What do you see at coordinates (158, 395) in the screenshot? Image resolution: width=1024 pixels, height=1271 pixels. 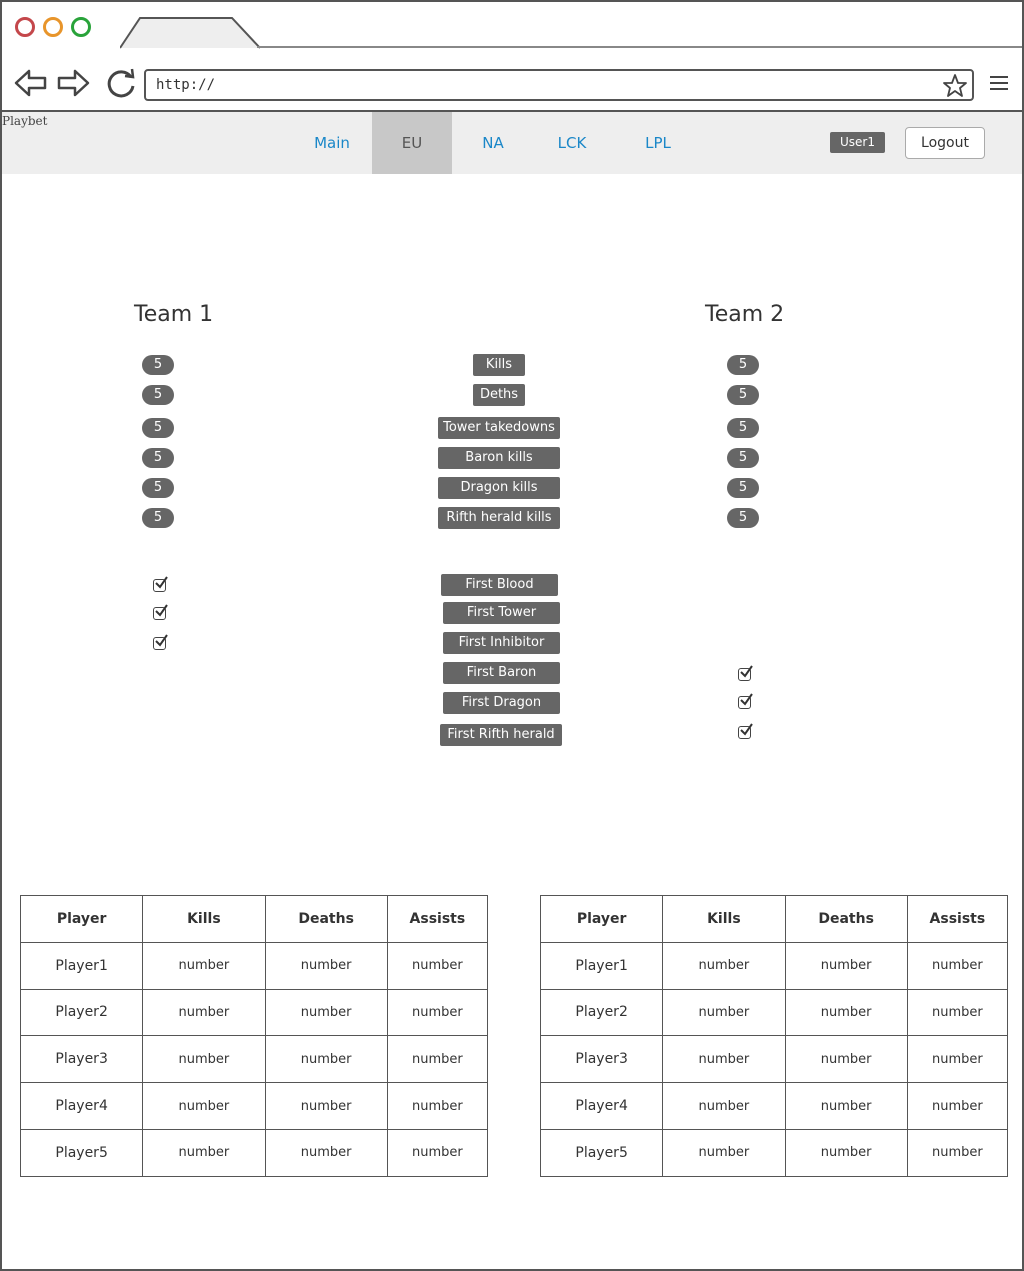 I see `team1-deaths-value: 5` at bounding box center [158, 395].